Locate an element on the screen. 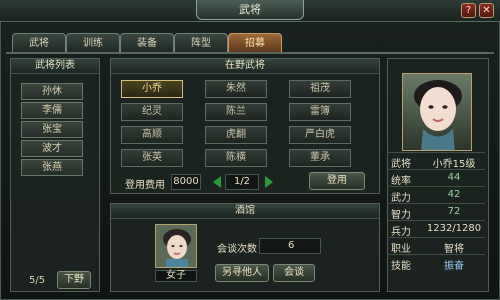 The image size is (500, 300). list-item: 张宝 is located at coordinates (52, 129).